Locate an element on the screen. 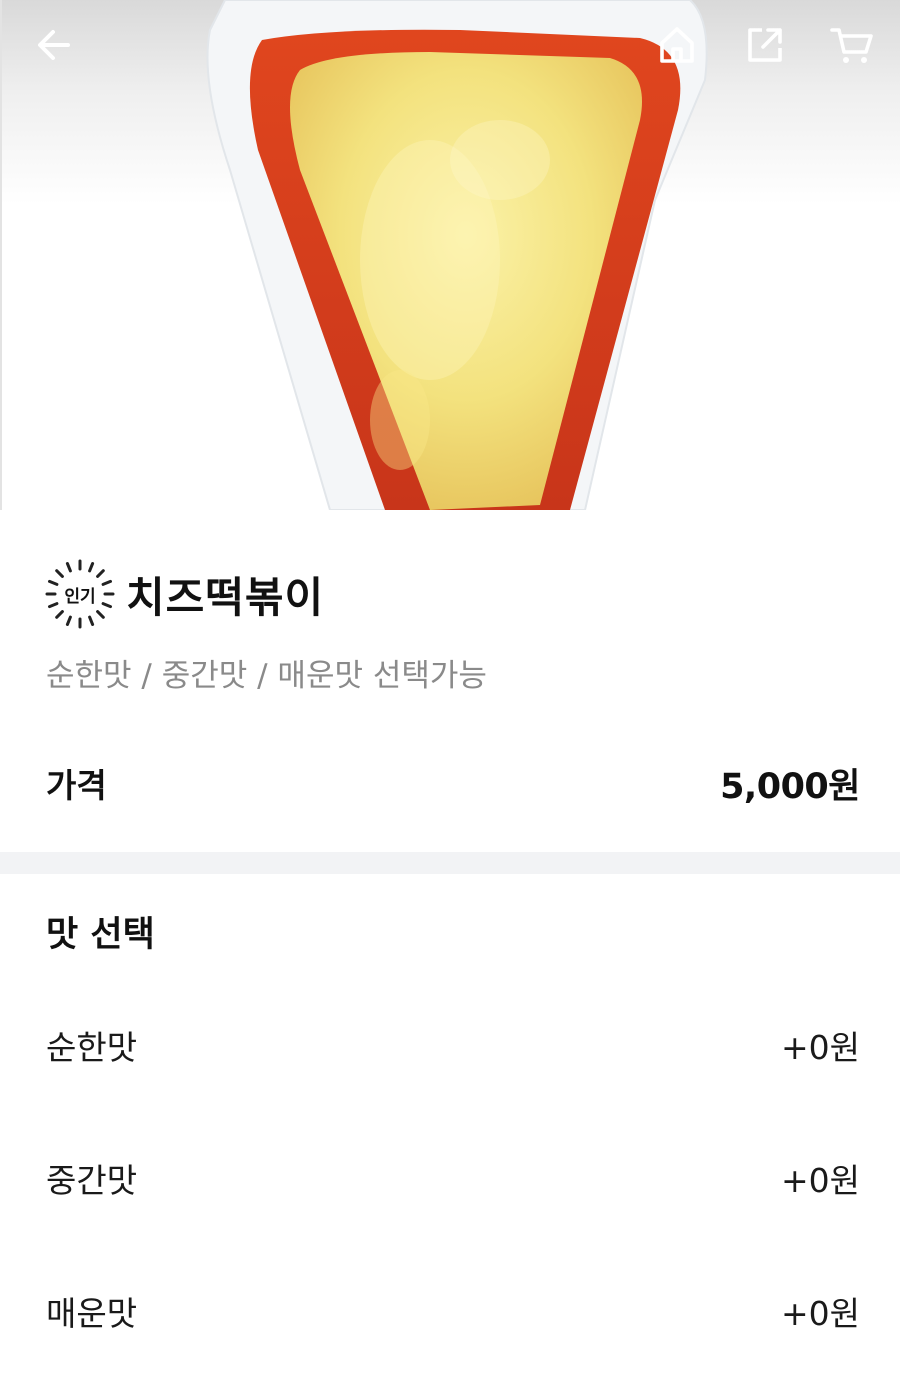 The image size is (900, 1377). share-icon is located at coordinates (765, 45).